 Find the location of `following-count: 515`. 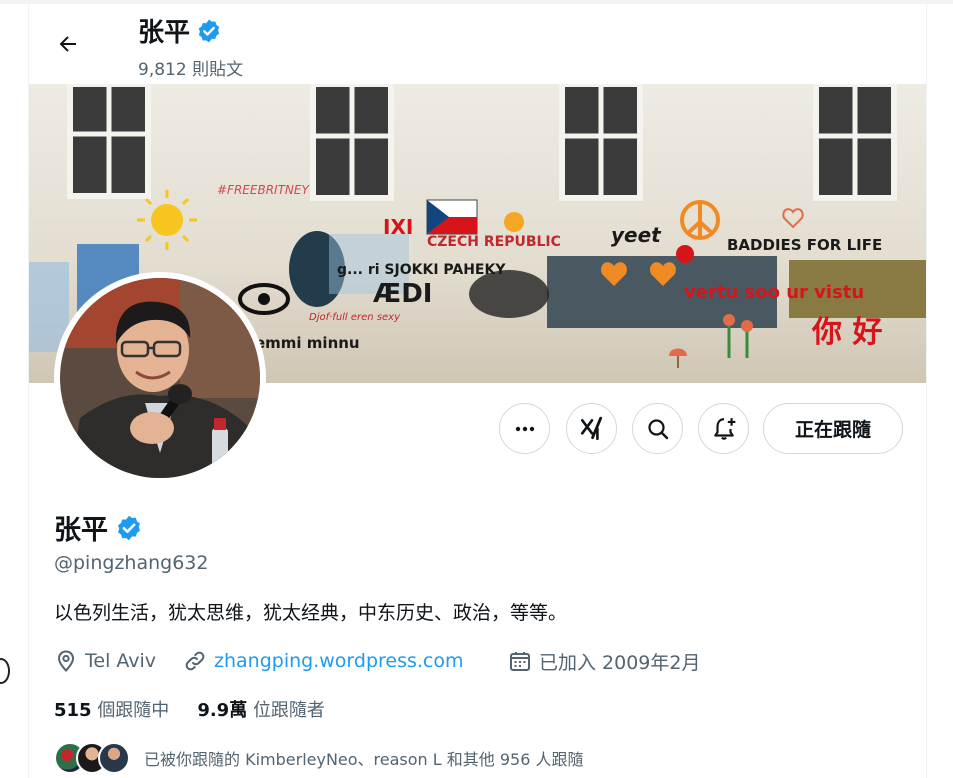

following-count: 515 is located at coordinates (73, 710).